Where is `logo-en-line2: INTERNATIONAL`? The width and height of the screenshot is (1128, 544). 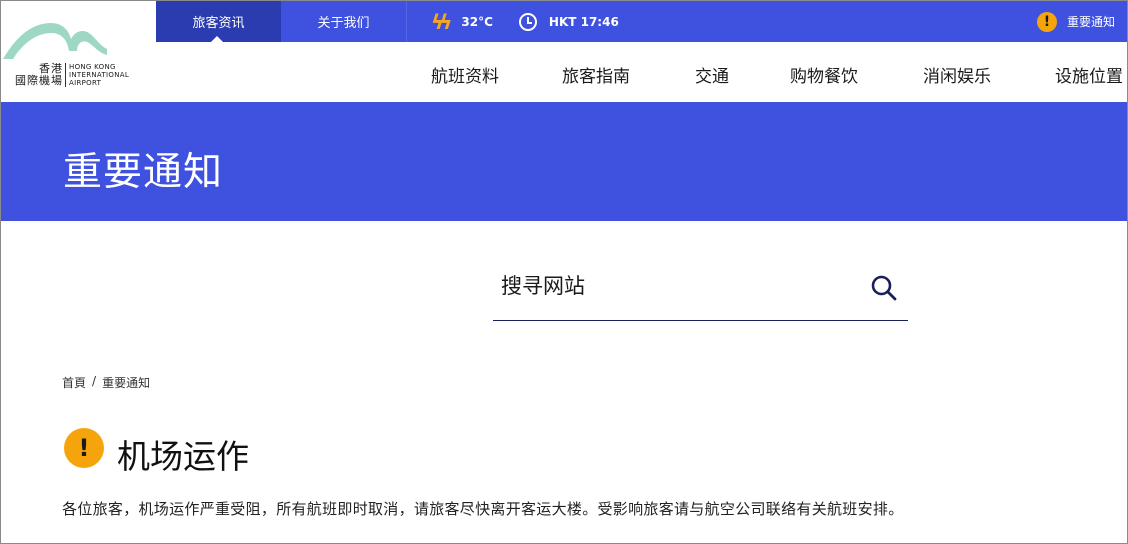
logo-en-line2: INTERNATIONAL is located at coordinates (99, 75).